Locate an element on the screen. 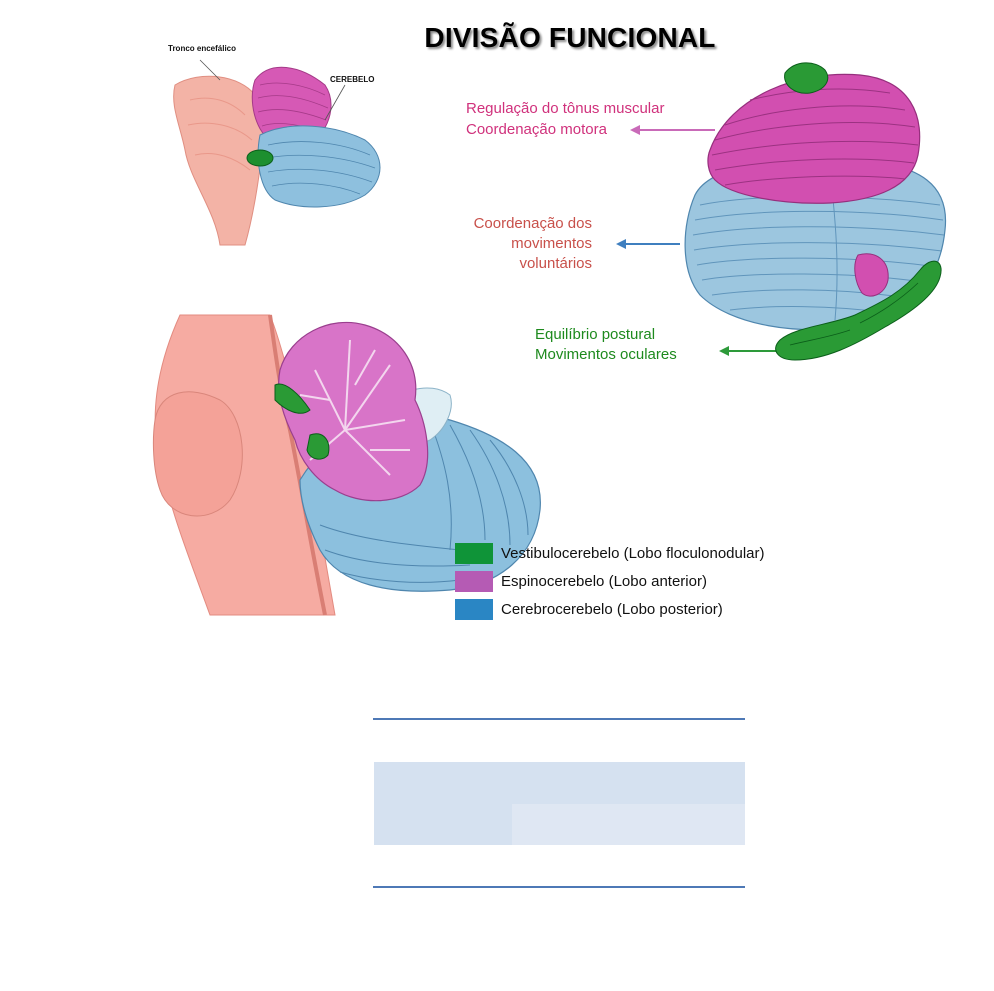 The height and width of the screenshot is (991, 994). legend-swatch-blue is located at coordinates (474, 609).